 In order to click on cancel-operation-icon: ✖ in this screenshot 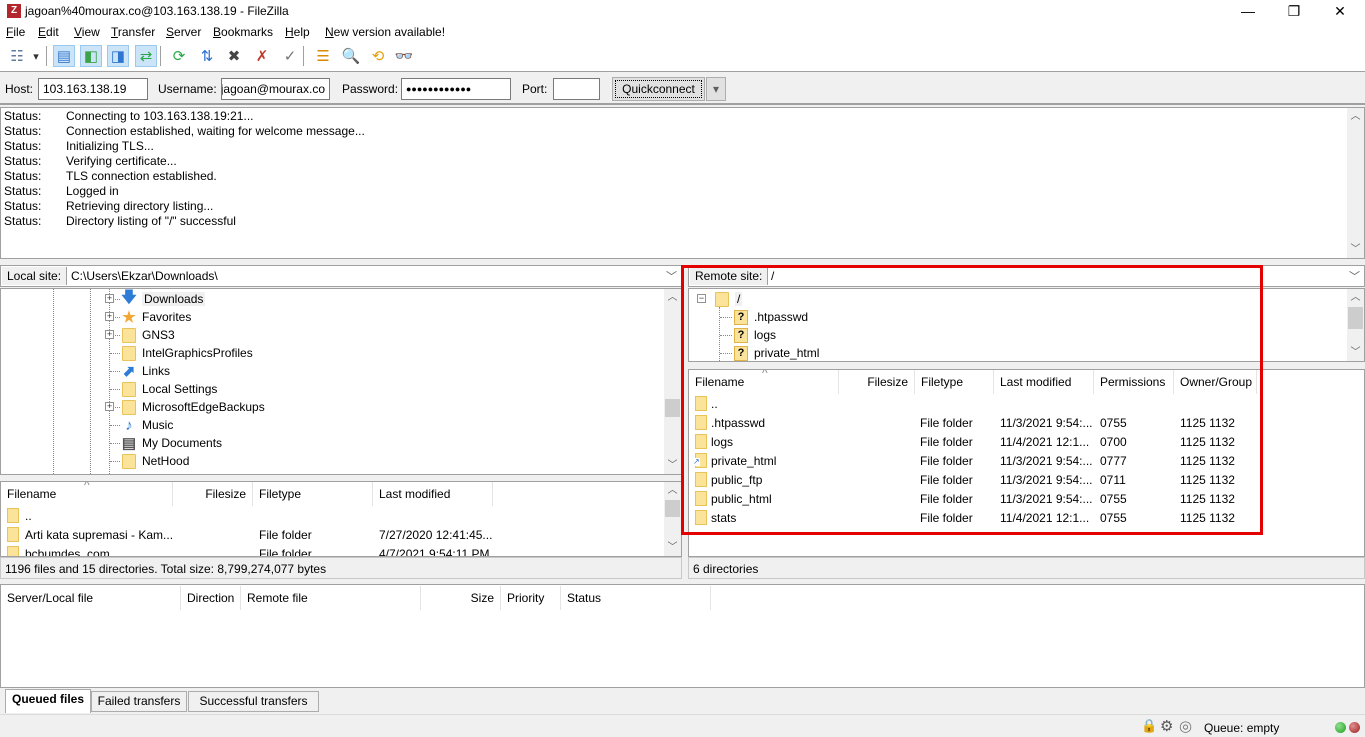, I will do `click(234, 56)`.